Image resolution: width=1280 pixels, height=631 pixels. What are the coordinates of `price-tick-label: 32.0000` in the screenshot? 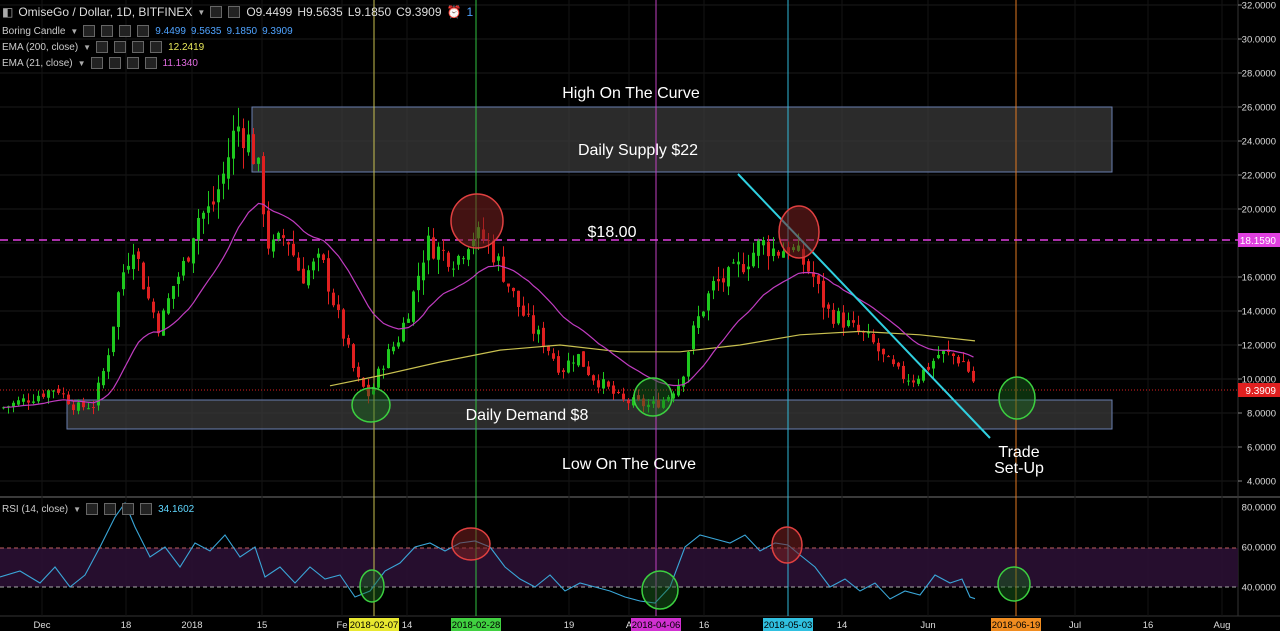 It's located at (1259, 6).